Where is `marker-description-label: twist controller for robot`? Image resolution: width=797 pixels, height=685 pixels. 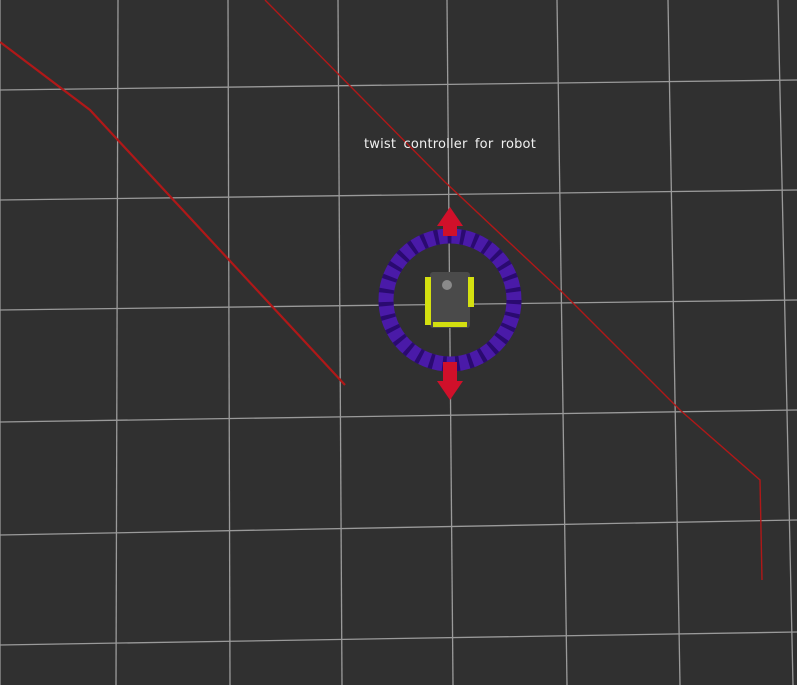 marker-description-label: twist controller for robot is located at coordinates (450, 144).